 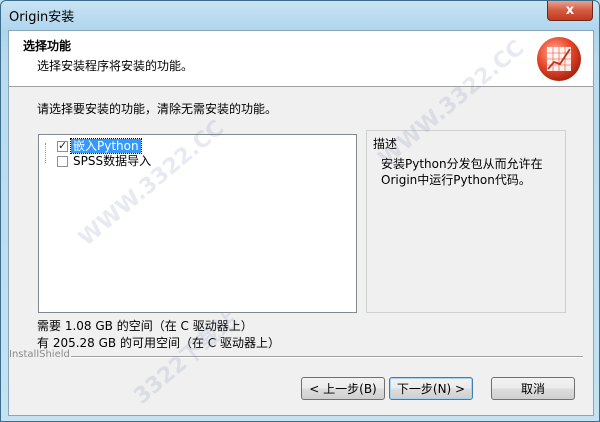 What do you see at coordinates (106, 146) in the screenshot?
I see `feature-label: 嵌入Python` at bounding box center [106, 146].